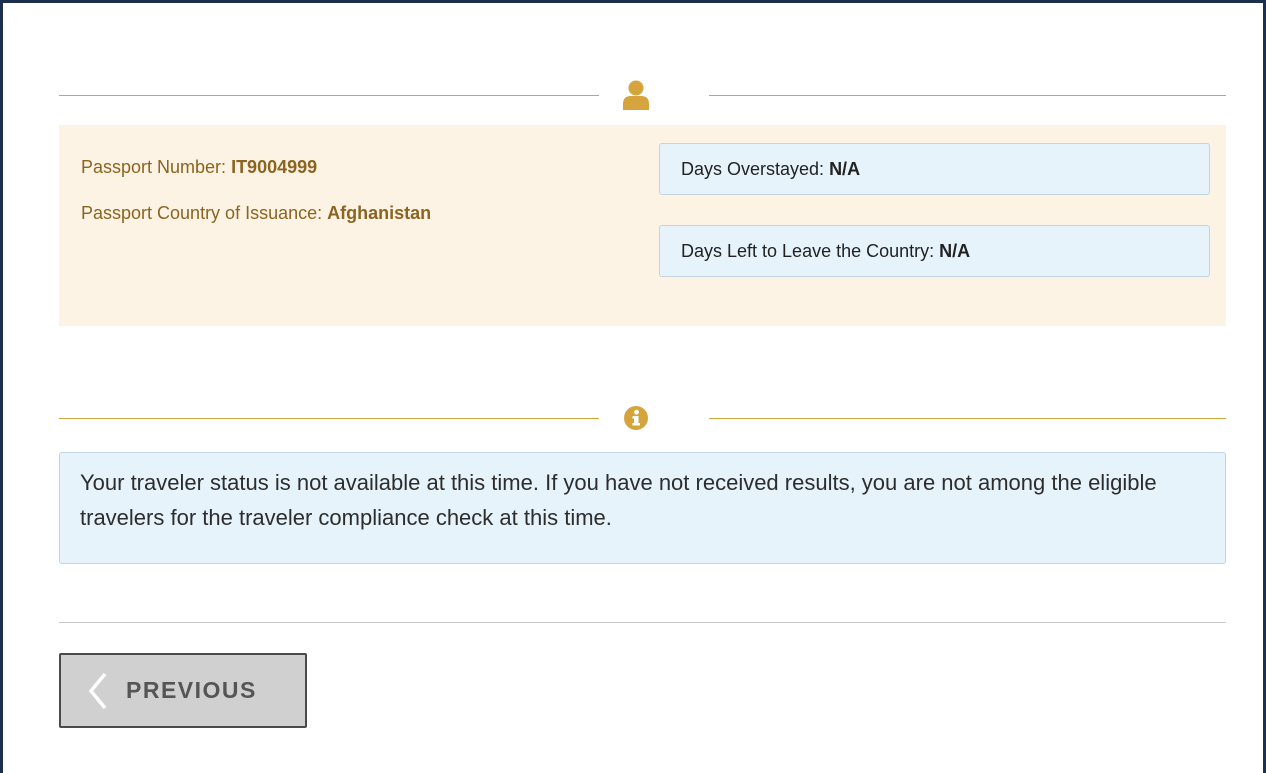  I want to click on user-icon, so click(636, 95).